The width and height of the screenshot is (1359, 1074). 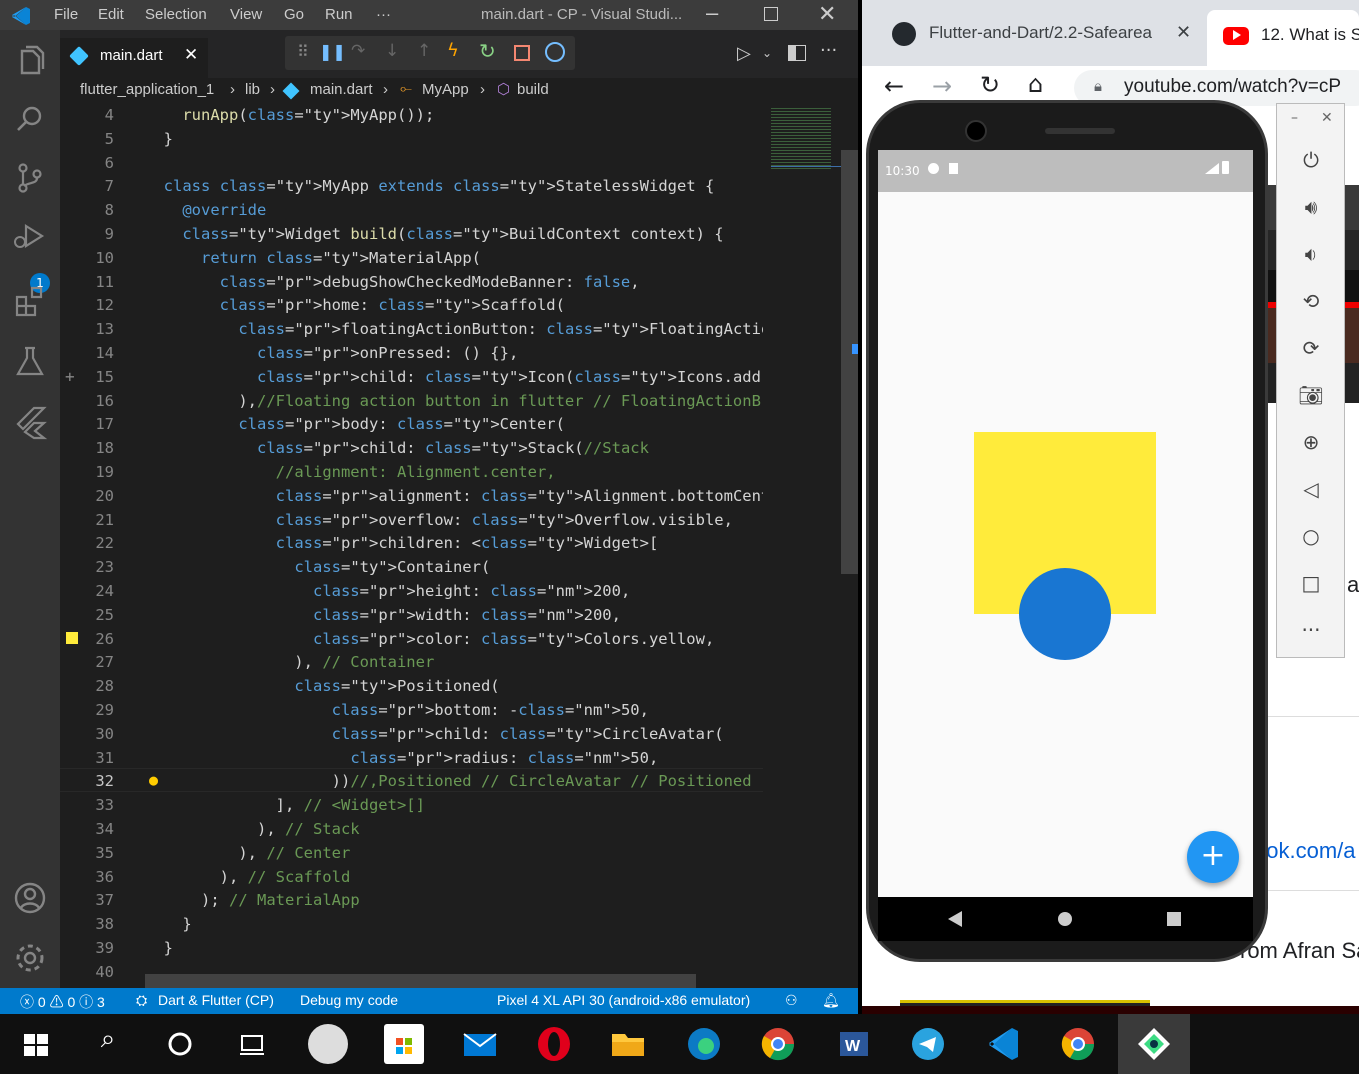 I want to click on rotate-right-icon: ⟳, so click(x=1311, y=348).